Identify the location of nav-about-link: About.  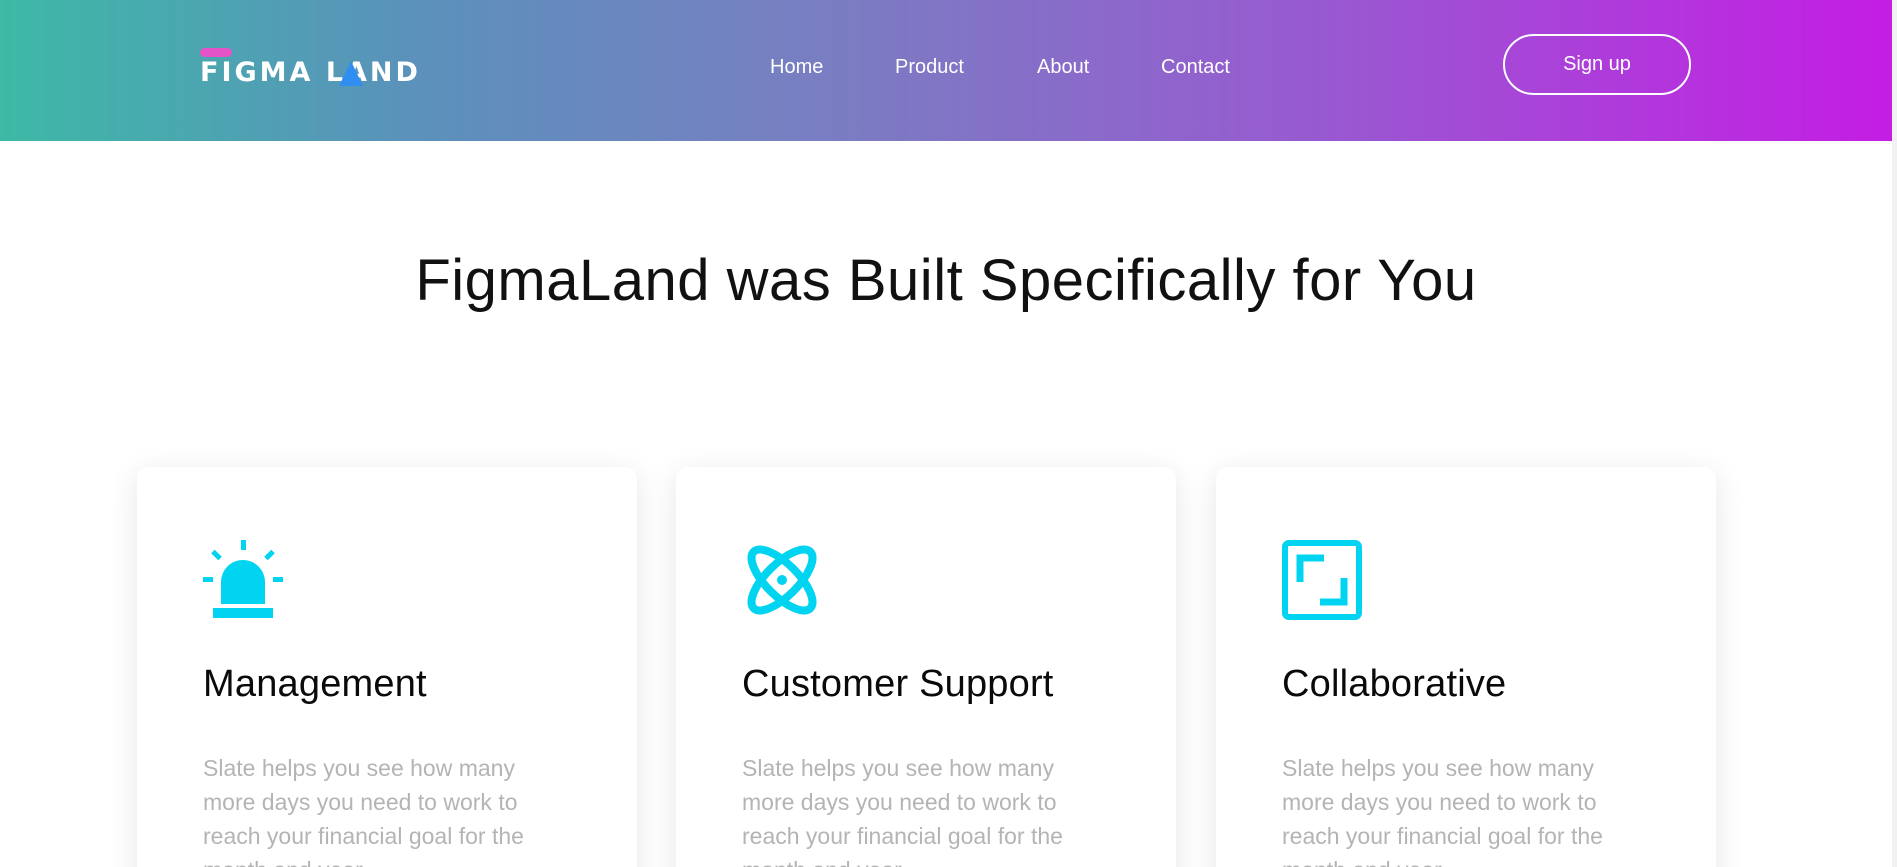
(1063, 67).